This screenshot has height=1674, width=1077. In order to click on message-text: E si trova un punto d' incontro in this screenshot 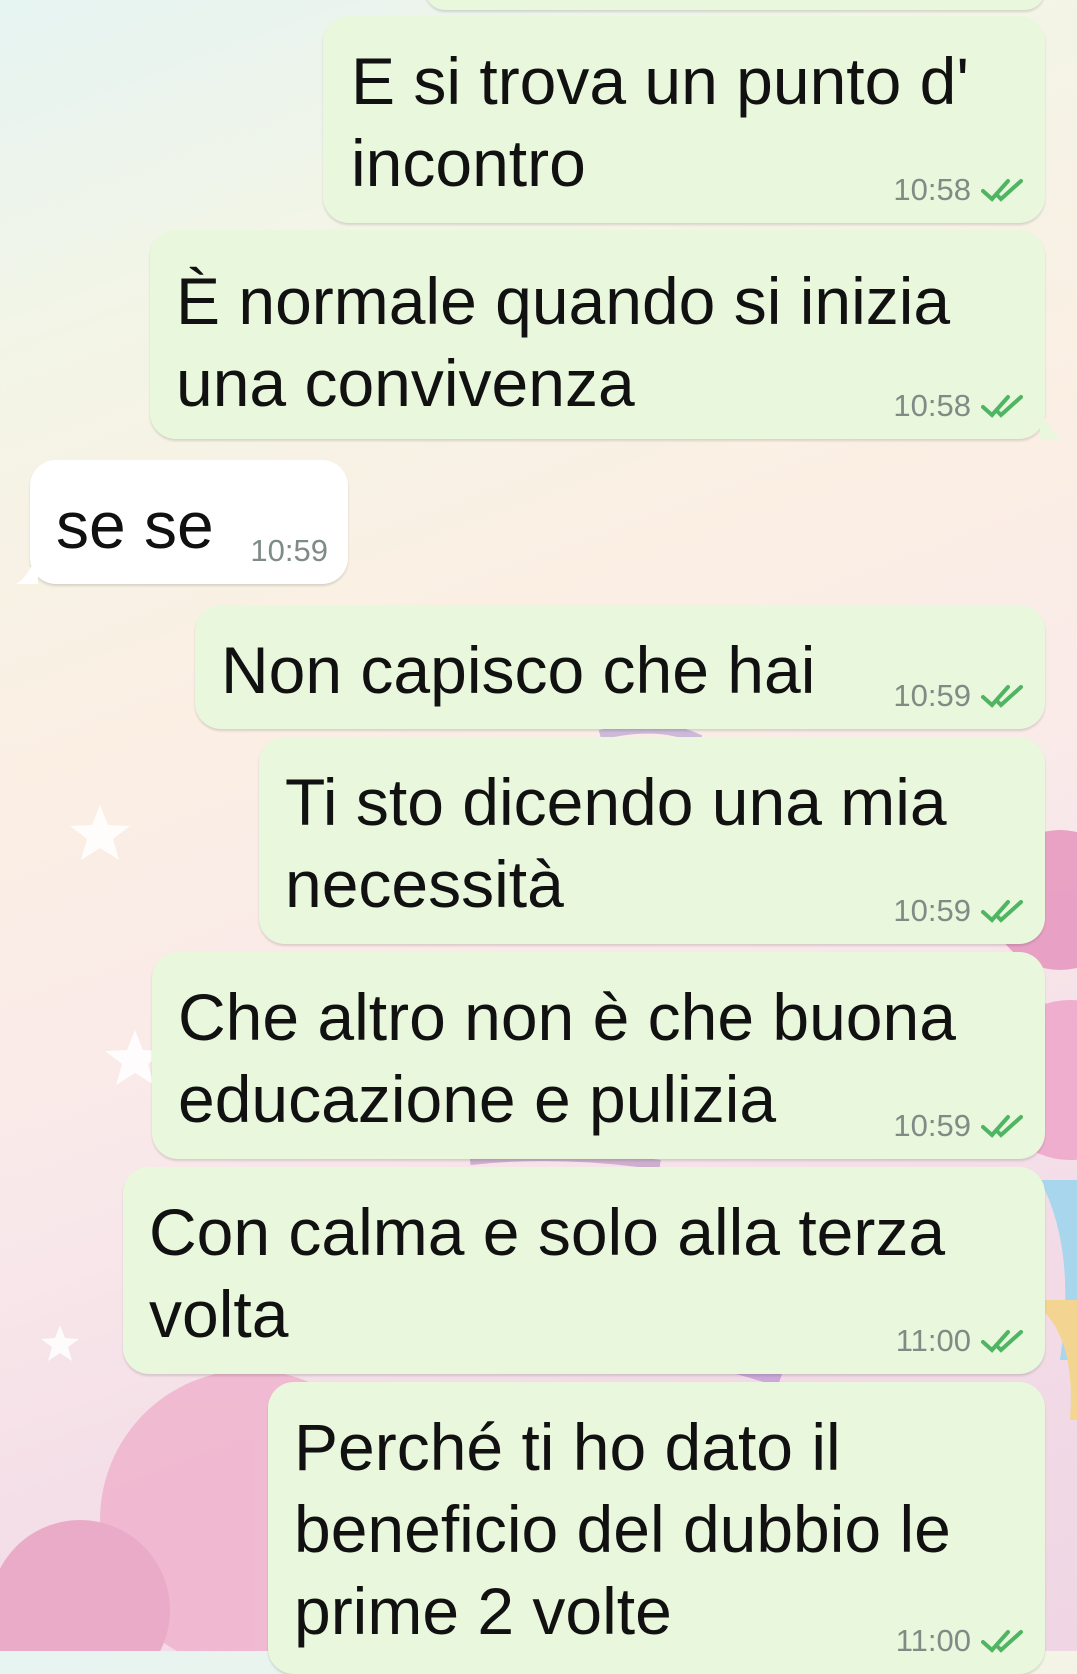, I will do `click(660, 122)`.